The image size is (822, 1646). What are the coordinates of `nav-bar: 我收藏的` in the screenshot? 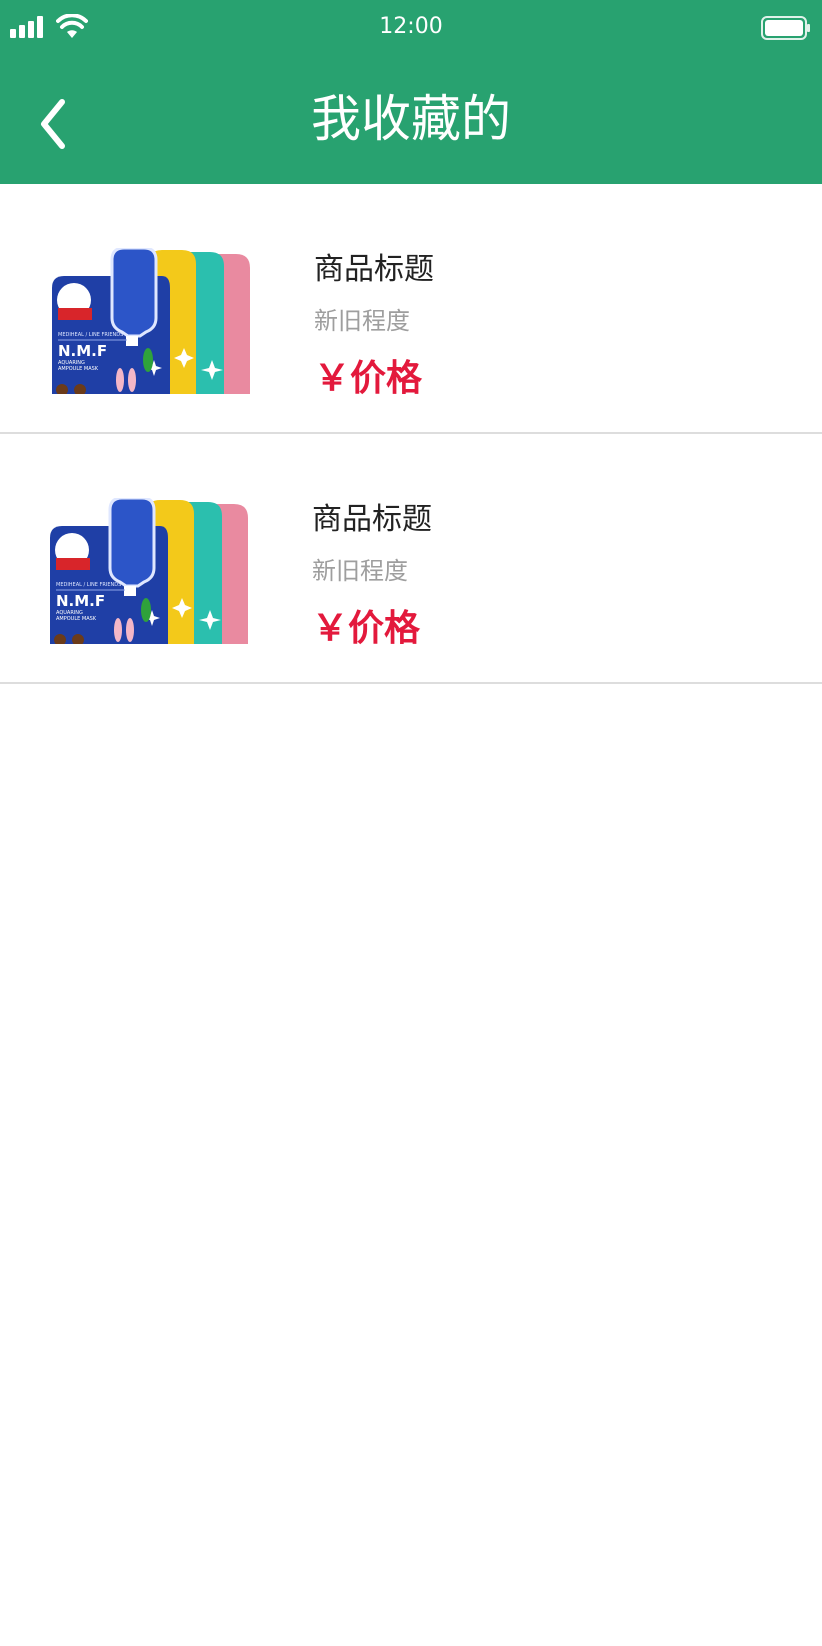 It's located at (411, 119).